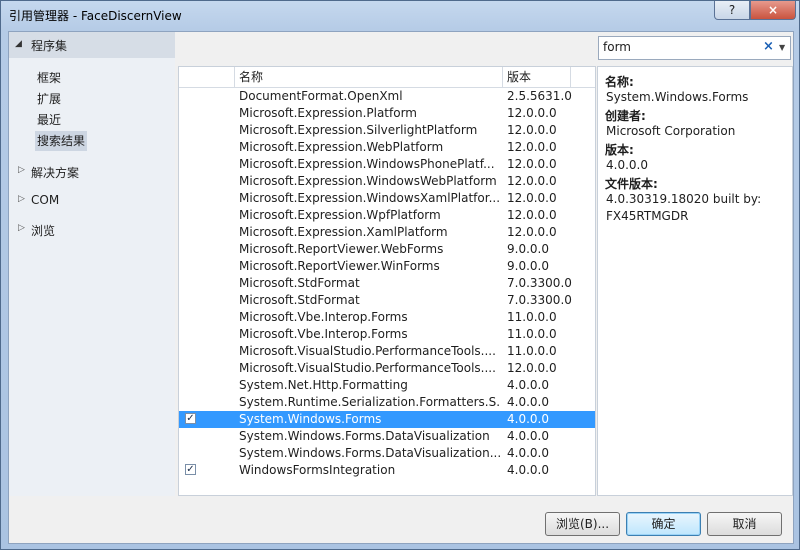 Image resolution: width=800 pixels, height=550 pixels. Describe the element at coordinates (323, 385) in the screenshot. I see `assembly-name: System.Net.Http.Formatting` at that location.